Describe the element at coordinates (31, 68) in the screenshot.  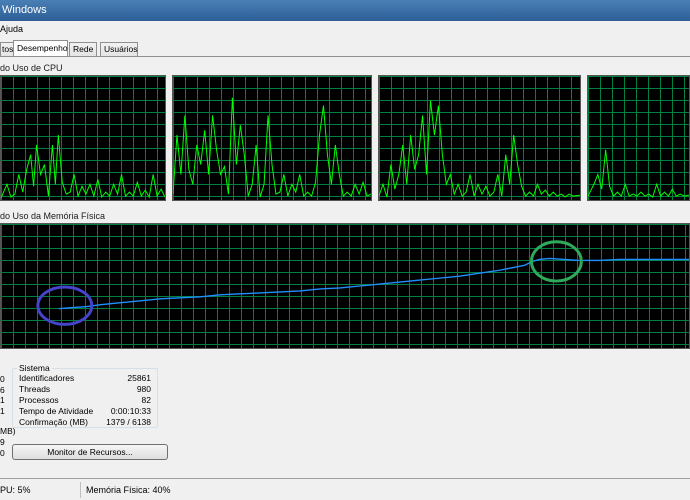
I see `cpu-history-label: do Uso de CPU` at that location.